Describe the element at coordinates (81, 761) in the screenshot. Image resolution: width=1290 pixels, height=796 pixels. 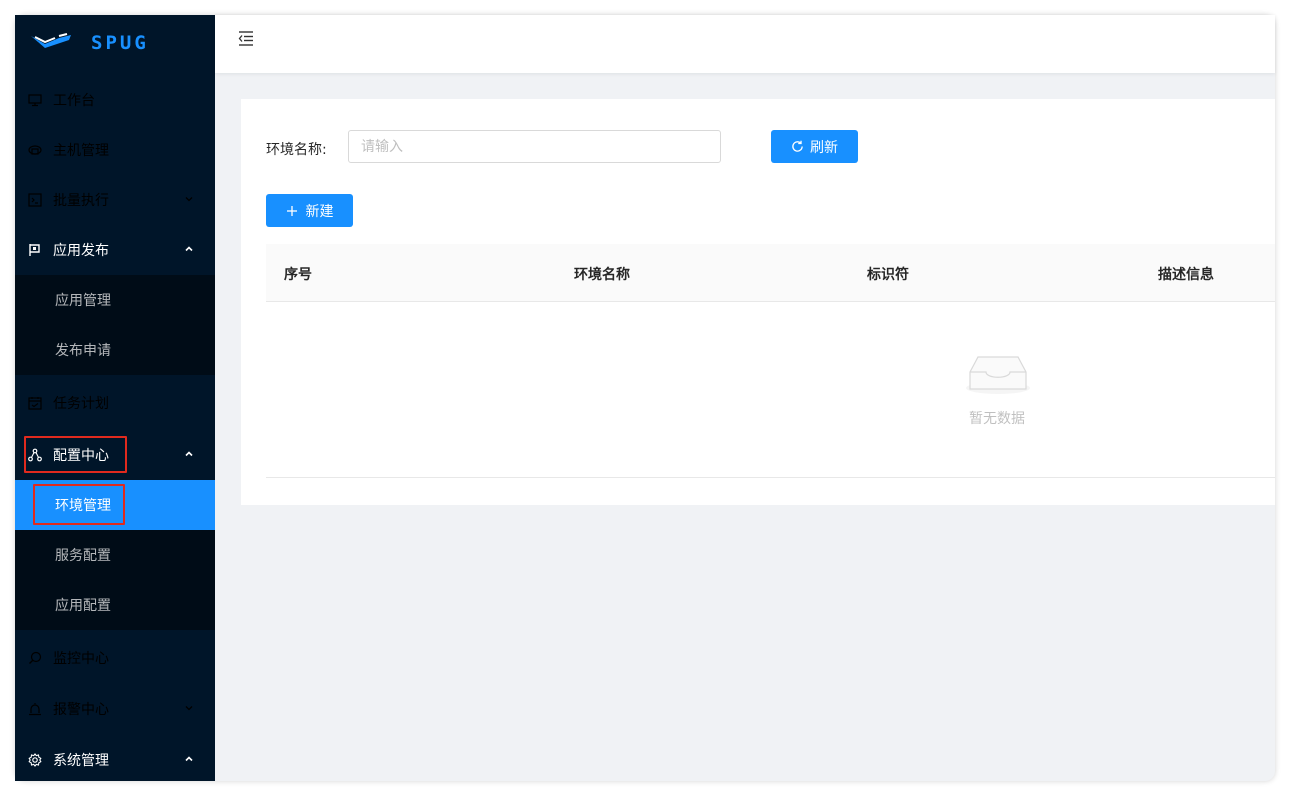
I see `sidebar-item-label: 系统管理` at that location.